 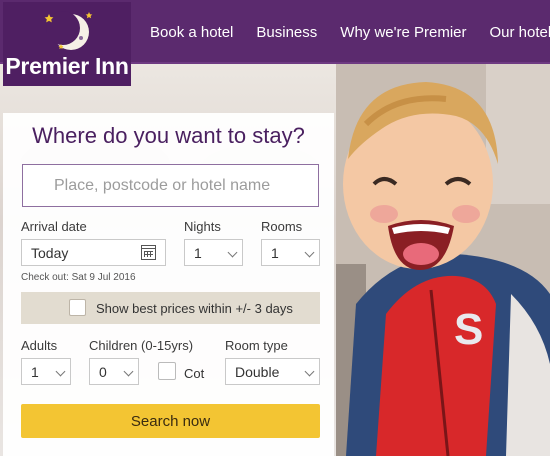 What do you see at coordinates (290, 252) in the screenshot?
I see `rooms-select: 1` at bounding box center [290, 252].